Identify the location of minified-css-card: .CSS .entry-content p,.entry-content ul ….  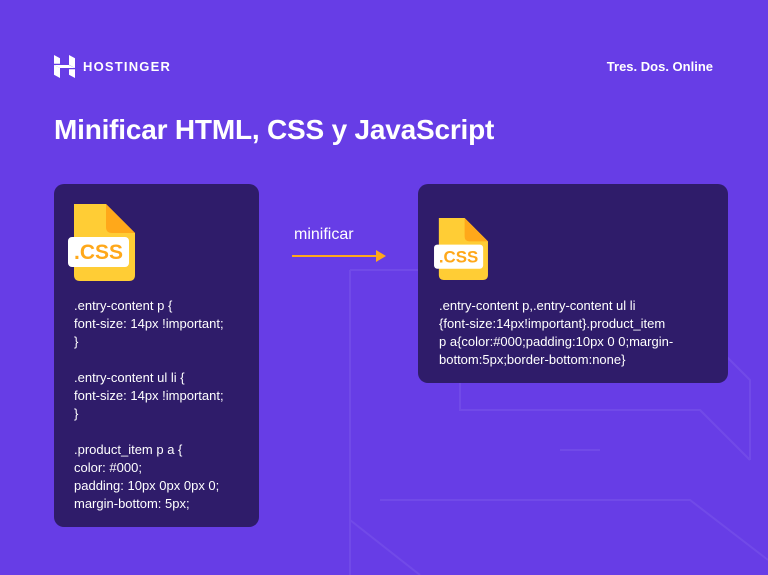
(573, 283).